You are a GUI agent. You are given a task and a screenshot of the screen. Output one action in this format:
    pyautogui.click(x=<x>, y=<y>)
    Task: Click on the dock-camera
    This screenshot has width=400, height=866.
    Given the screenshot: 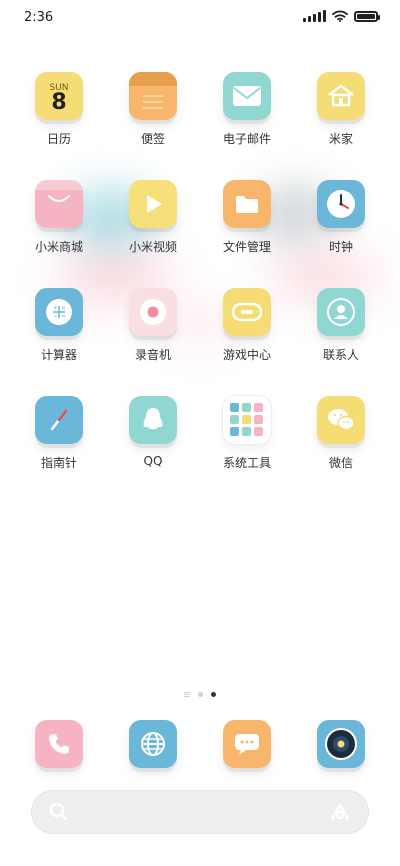 What is the action you would take?
    pyautogui.click(x=341, y=744)
    